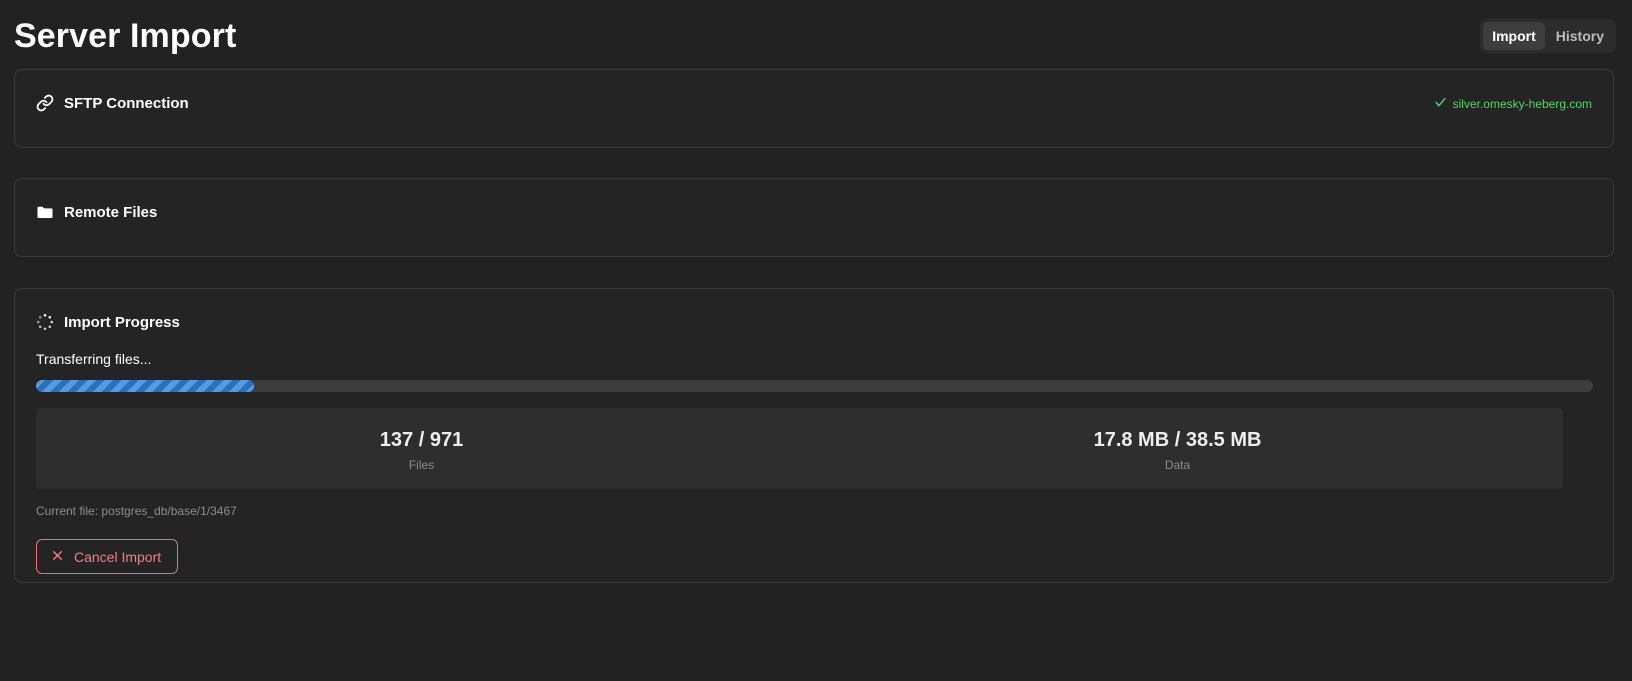 This screenshot has width=1632, height=681. I want to click on progress-bar-fill, so click(145, 386).